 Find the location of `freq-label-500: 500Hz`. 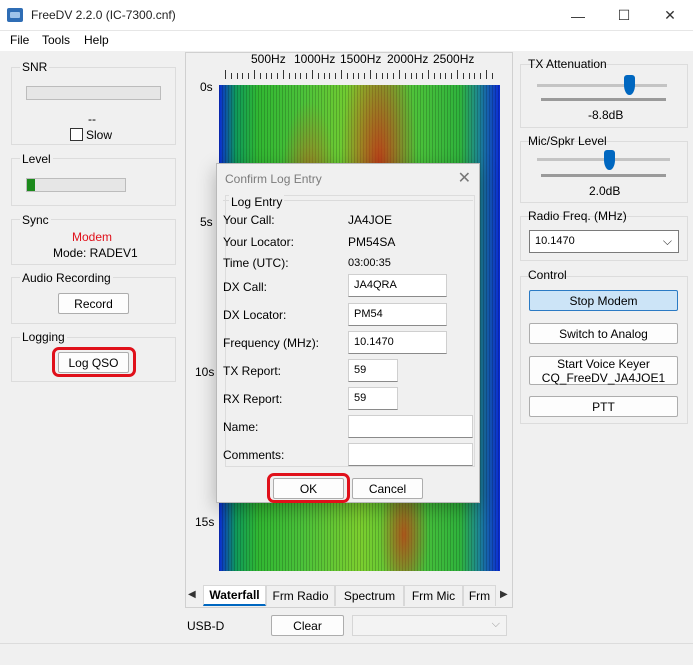

freq-label-500: 500Hz is located at coordinates (268, 59).